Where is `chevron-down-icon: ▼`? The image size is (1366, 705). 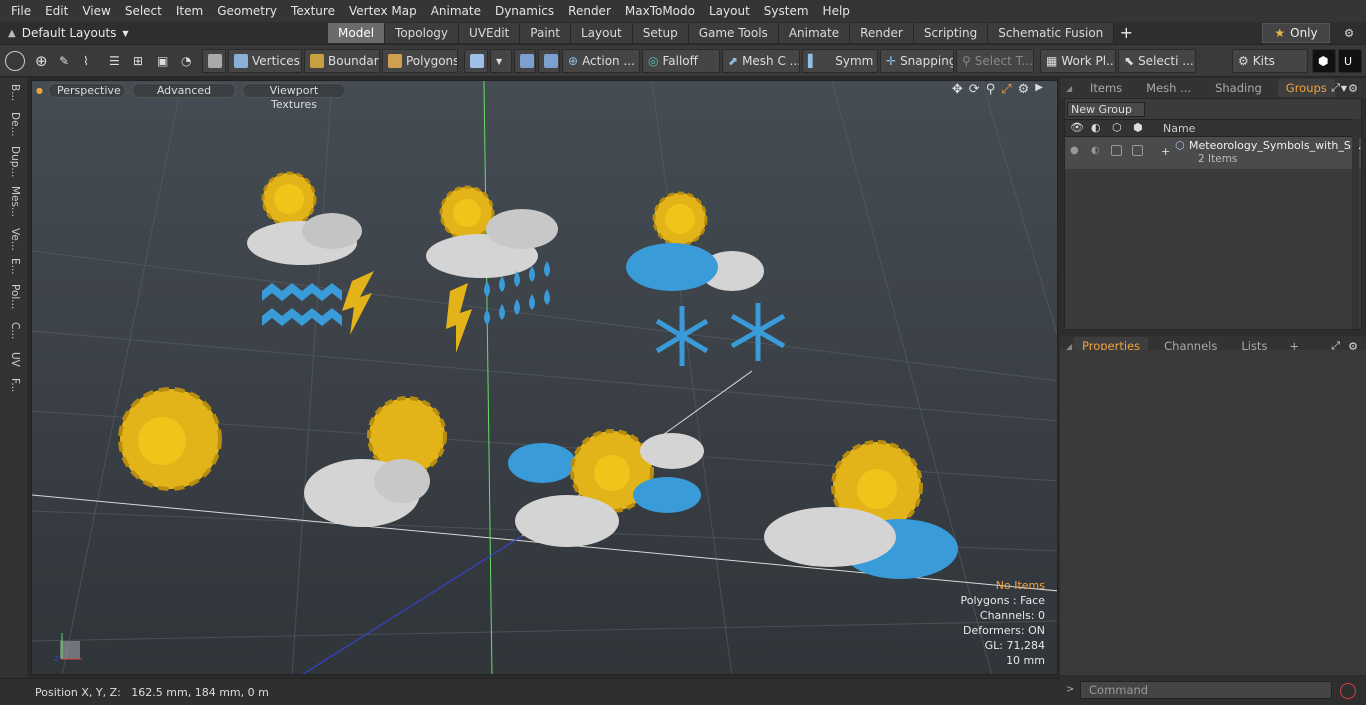 chevron-down-icon: ▼ is located at coordinates (1344, 88).